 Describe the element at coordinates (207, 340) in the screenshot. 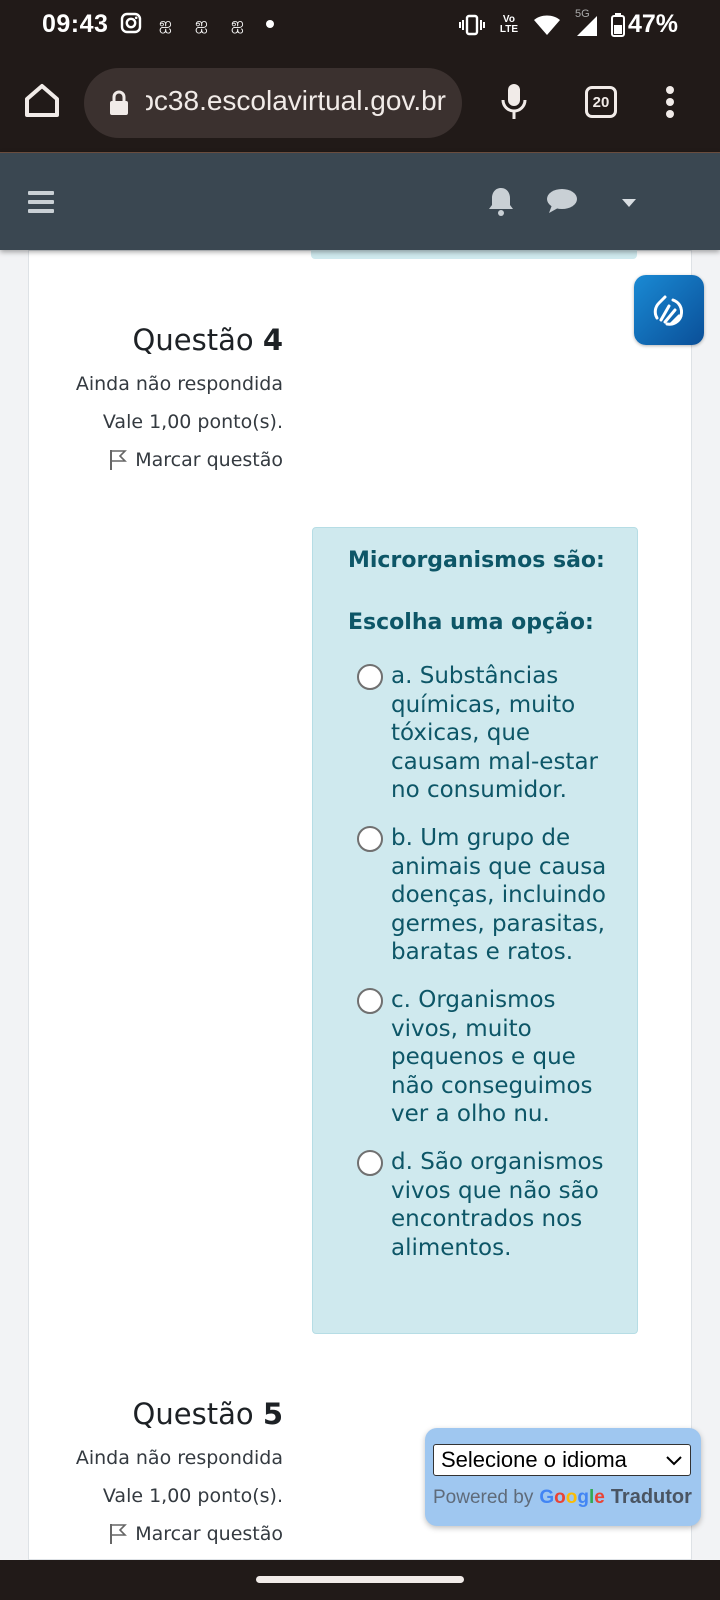

I see `question-title: Questão 4` at that location.